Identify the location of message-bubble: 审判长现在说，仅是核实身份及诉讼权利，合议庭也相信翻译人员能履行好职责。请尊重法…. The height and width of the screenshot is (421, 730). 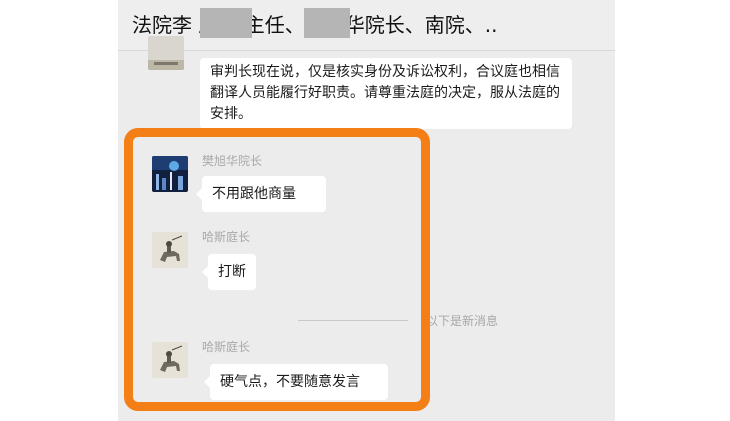
(386, 93).